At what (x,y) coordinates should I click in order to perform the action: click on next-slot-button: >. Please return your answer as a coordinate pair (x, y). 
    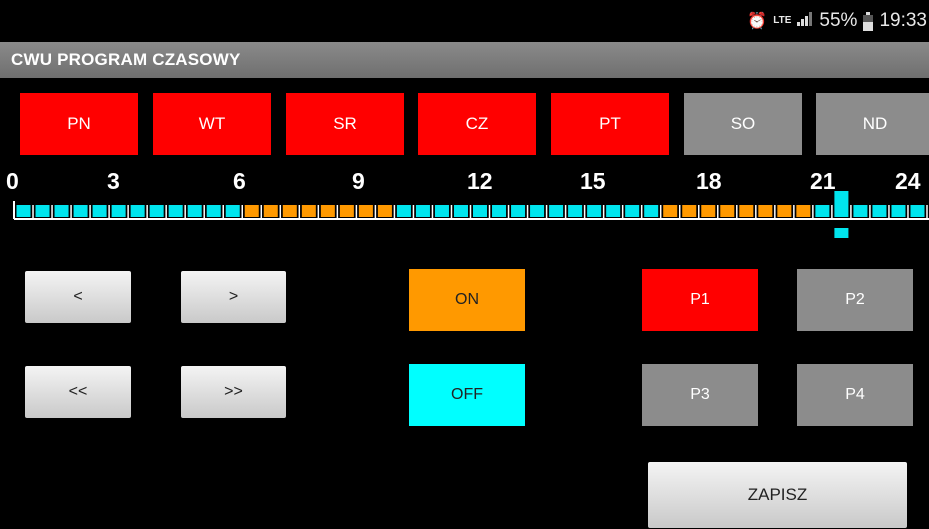
    Looking at the image, I should click on (233, 297).